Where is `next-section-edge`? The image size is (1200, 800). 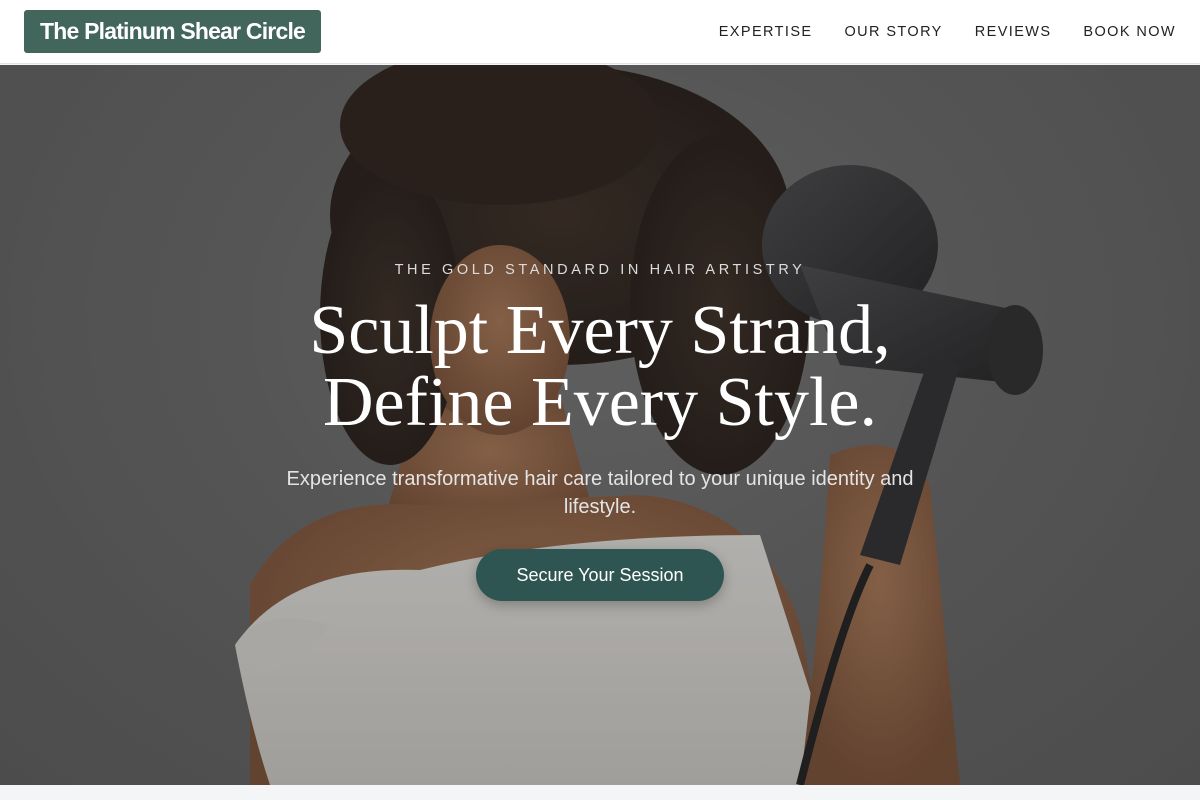
next-section-edge is located at coordinates (600, 792).